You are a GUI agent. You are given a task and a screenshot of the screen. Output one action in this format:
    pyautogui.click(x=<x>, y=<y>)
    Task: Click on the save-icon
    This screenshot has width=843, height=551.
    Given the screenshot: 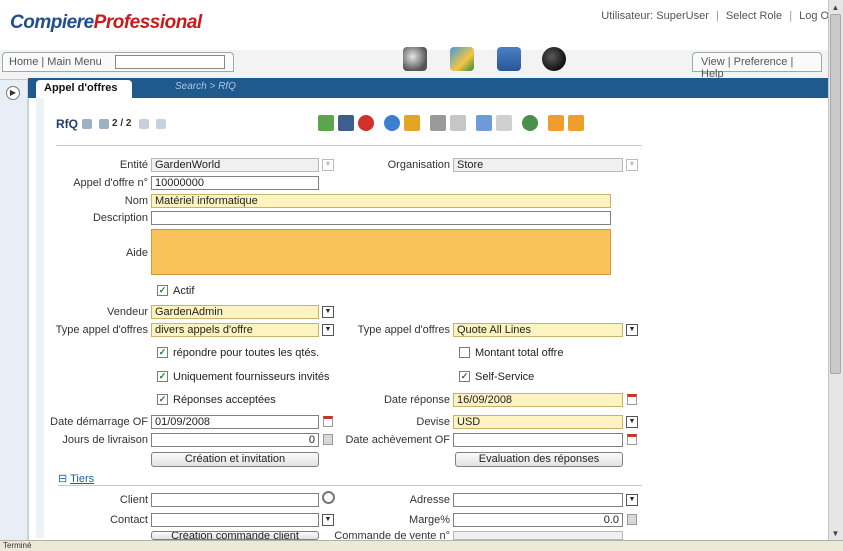 What is the action you would take?
    pyautogui.click(x=346, y=123)
    